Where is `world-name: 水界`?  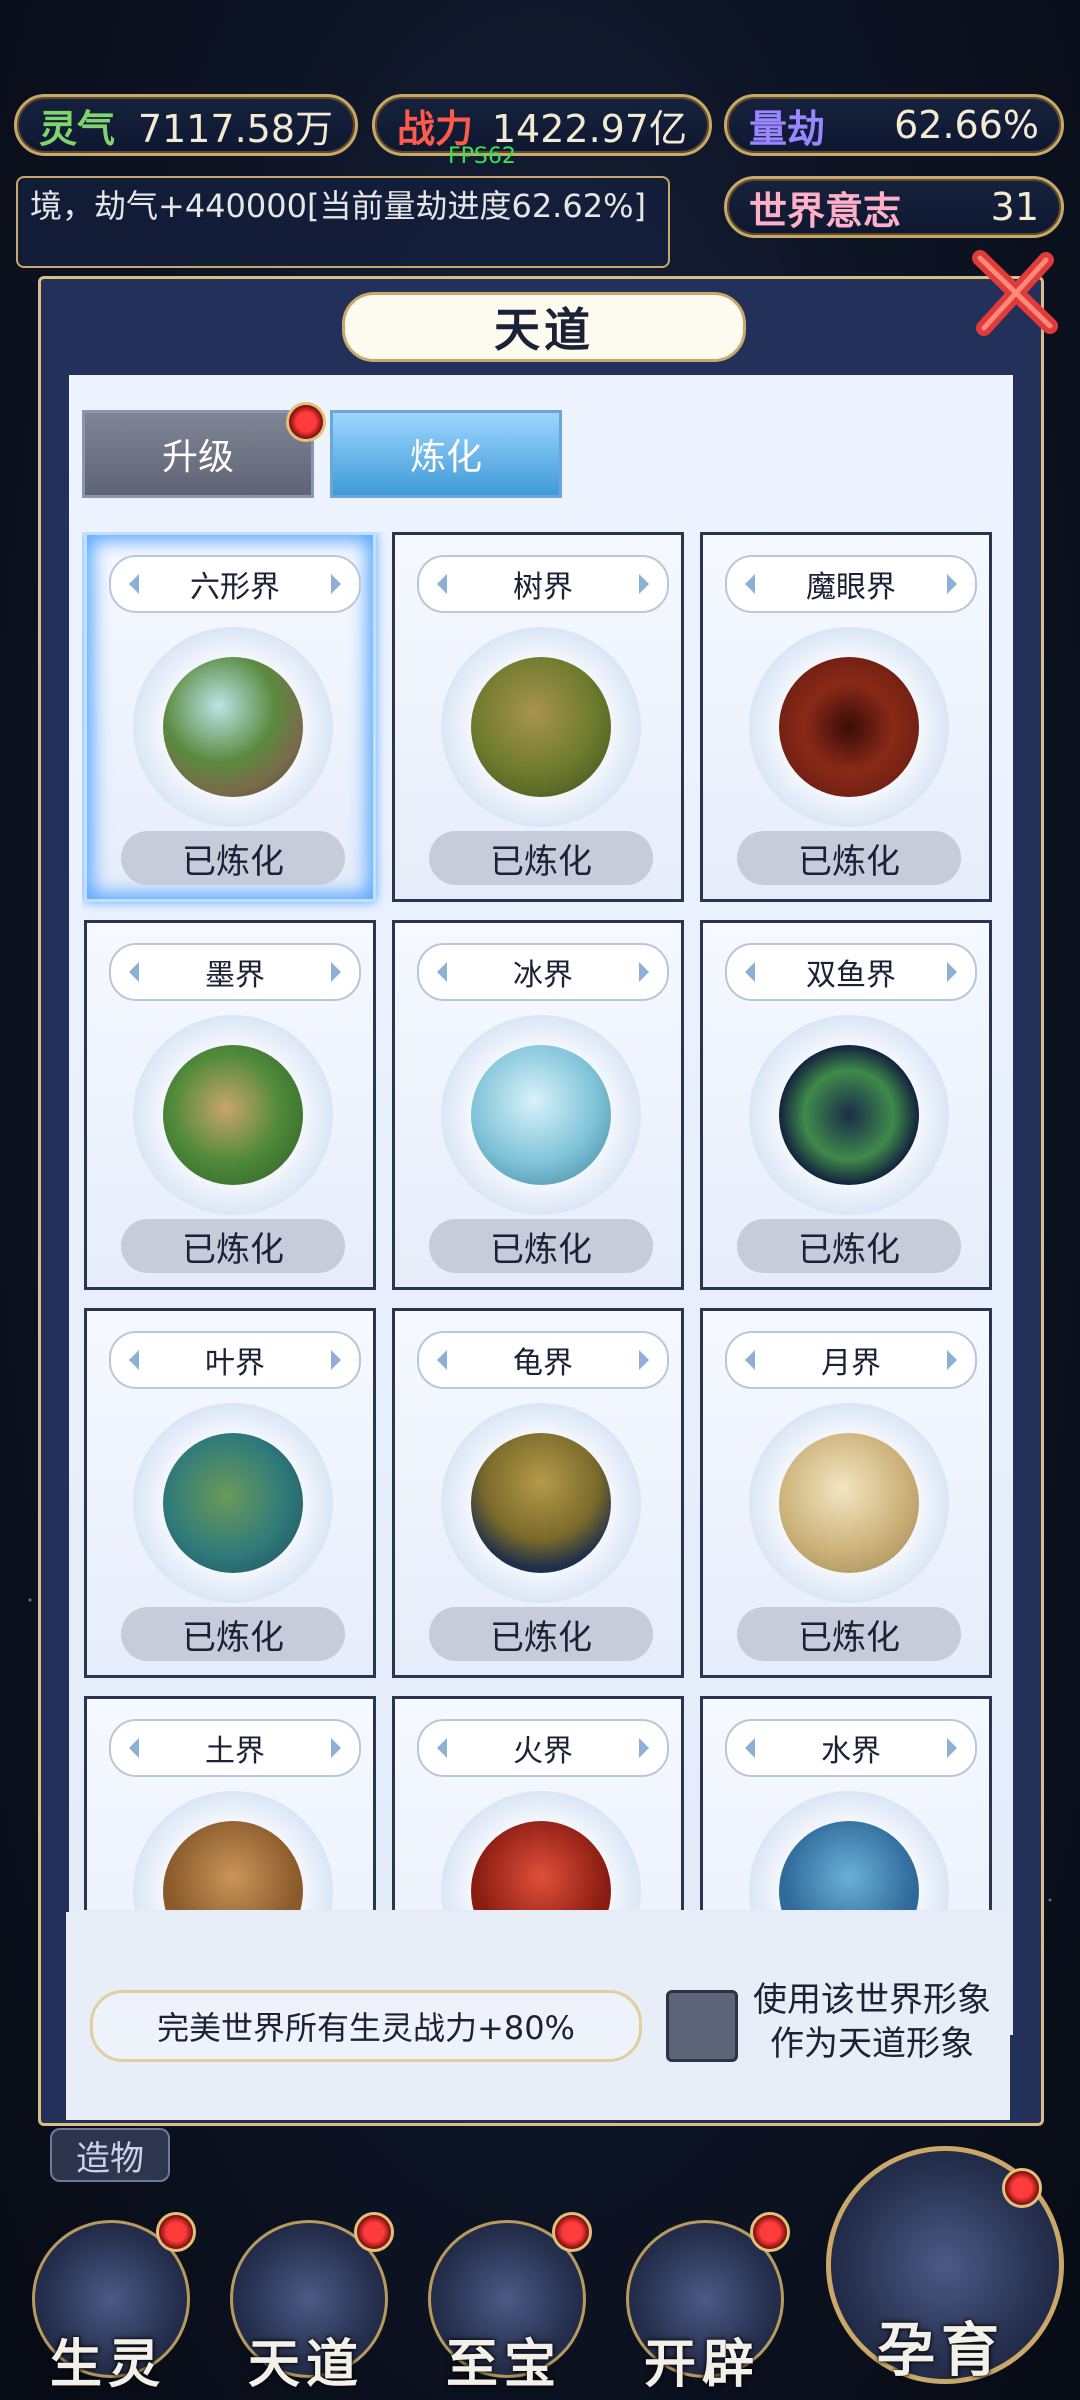 world-name: 水界 is located at coordinates (851, 1748).